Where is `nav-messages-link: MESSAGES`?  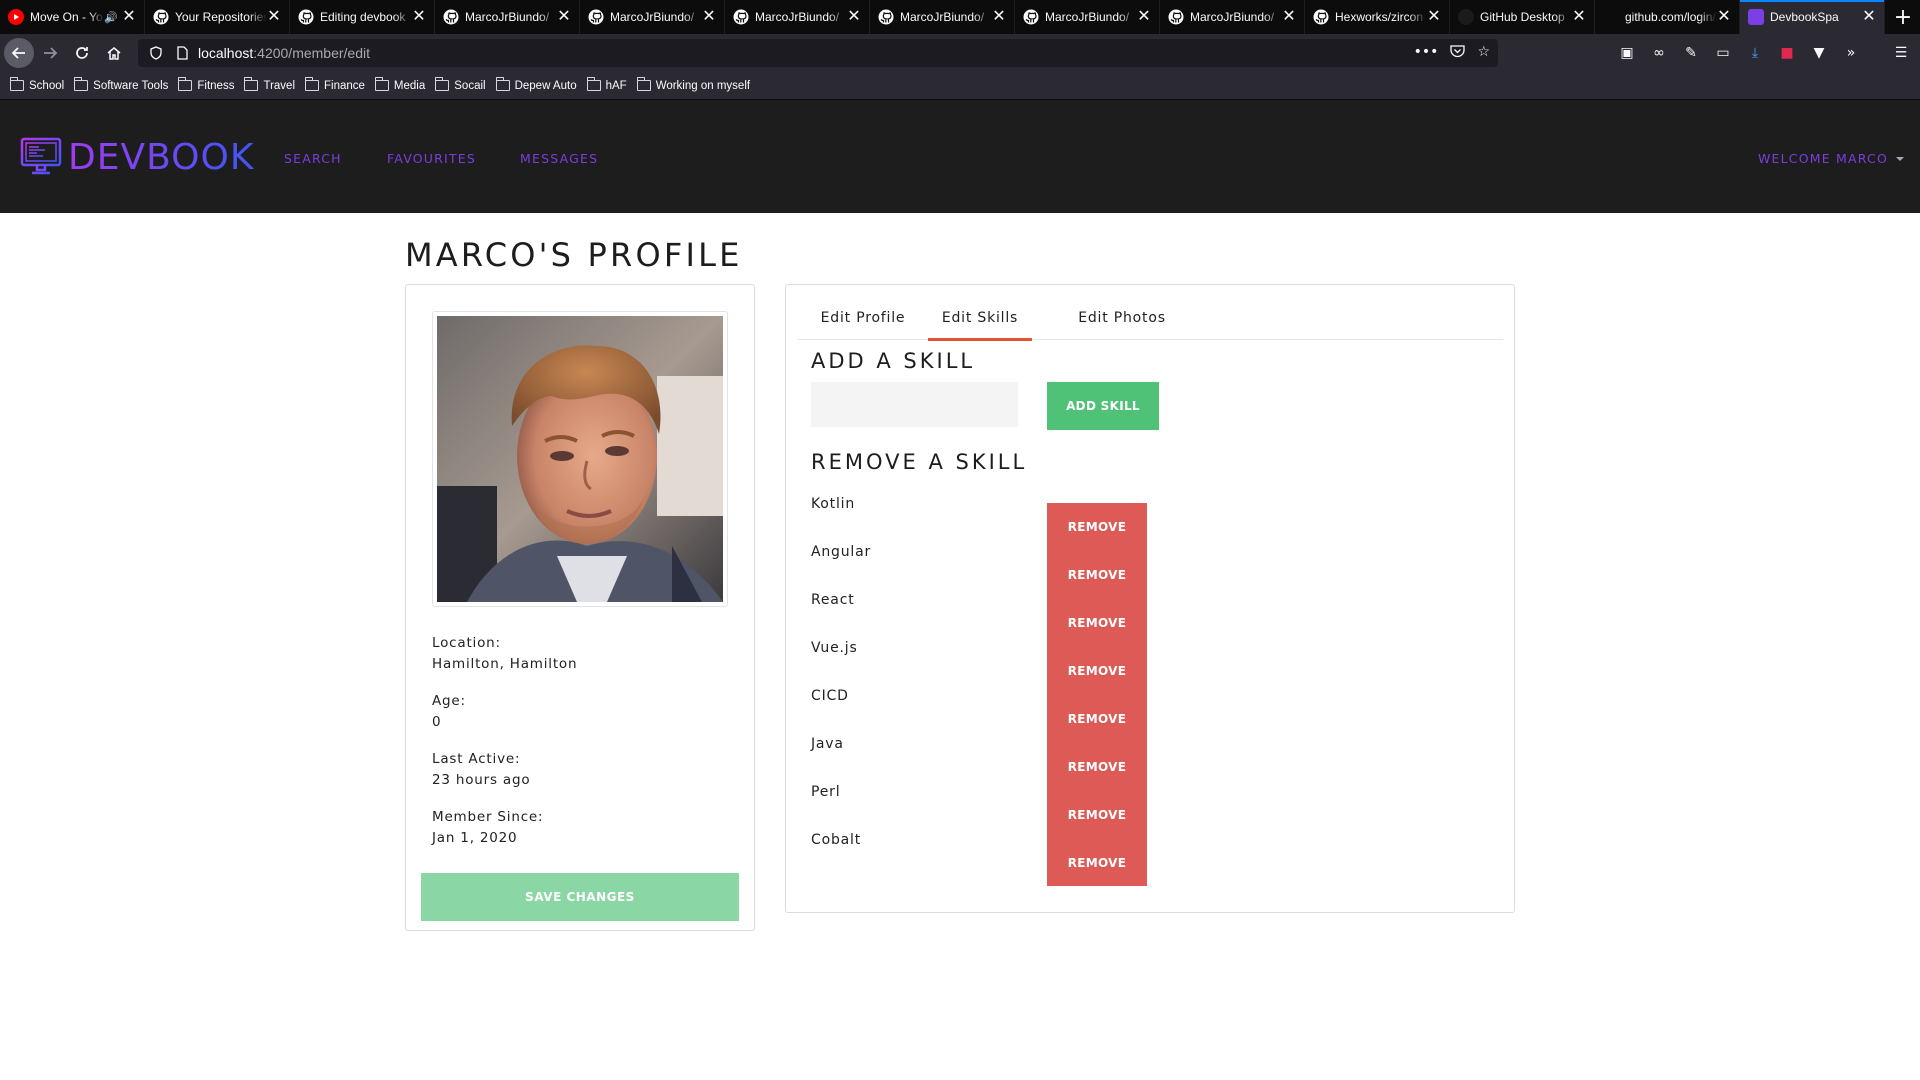 nav-messages-link: MESSAGES is located at coordinates (559, 158).